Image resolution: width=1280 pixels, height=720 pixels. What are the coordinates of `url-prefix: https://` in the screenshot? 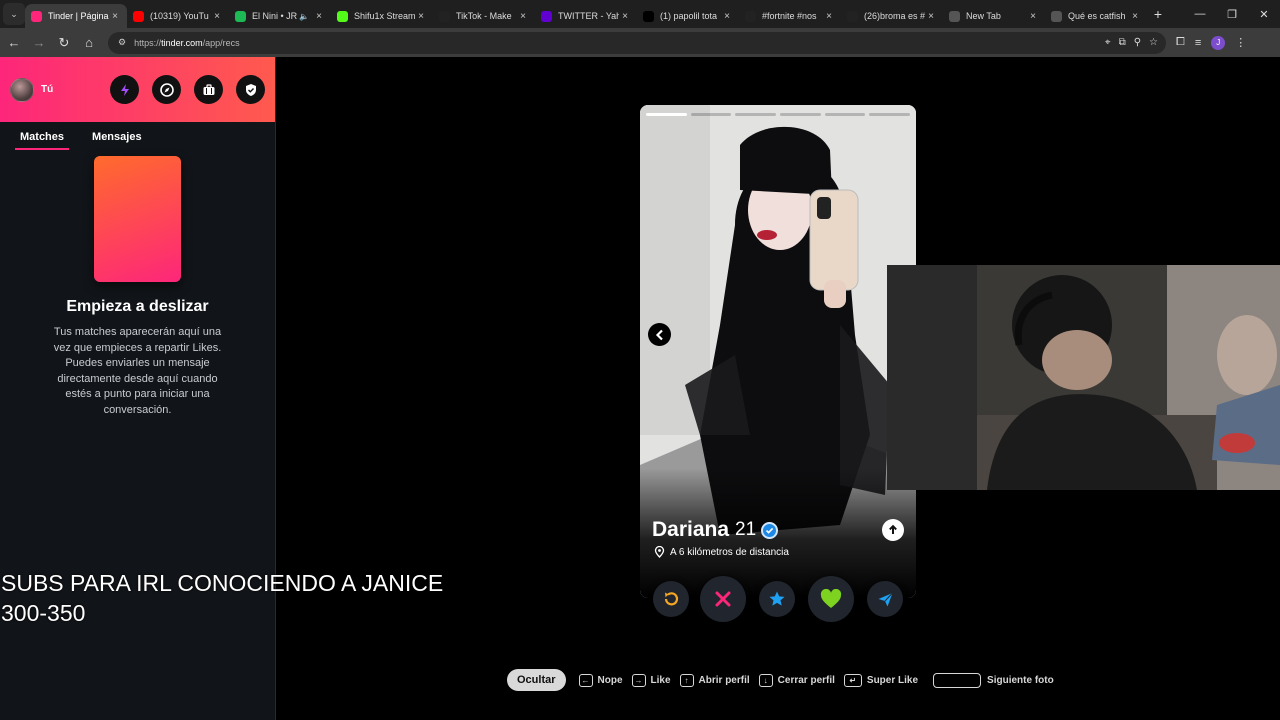 It's located at (148, 42).